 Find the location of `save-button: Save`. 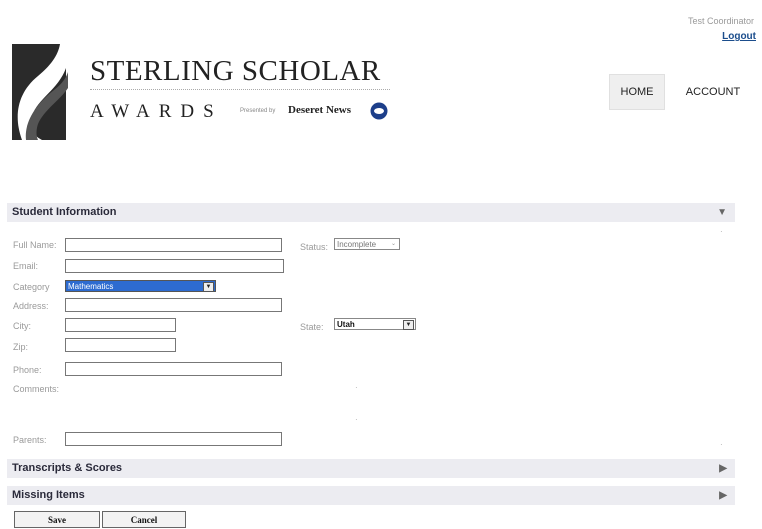

save-button: Save is located at coordinates (57, 519).